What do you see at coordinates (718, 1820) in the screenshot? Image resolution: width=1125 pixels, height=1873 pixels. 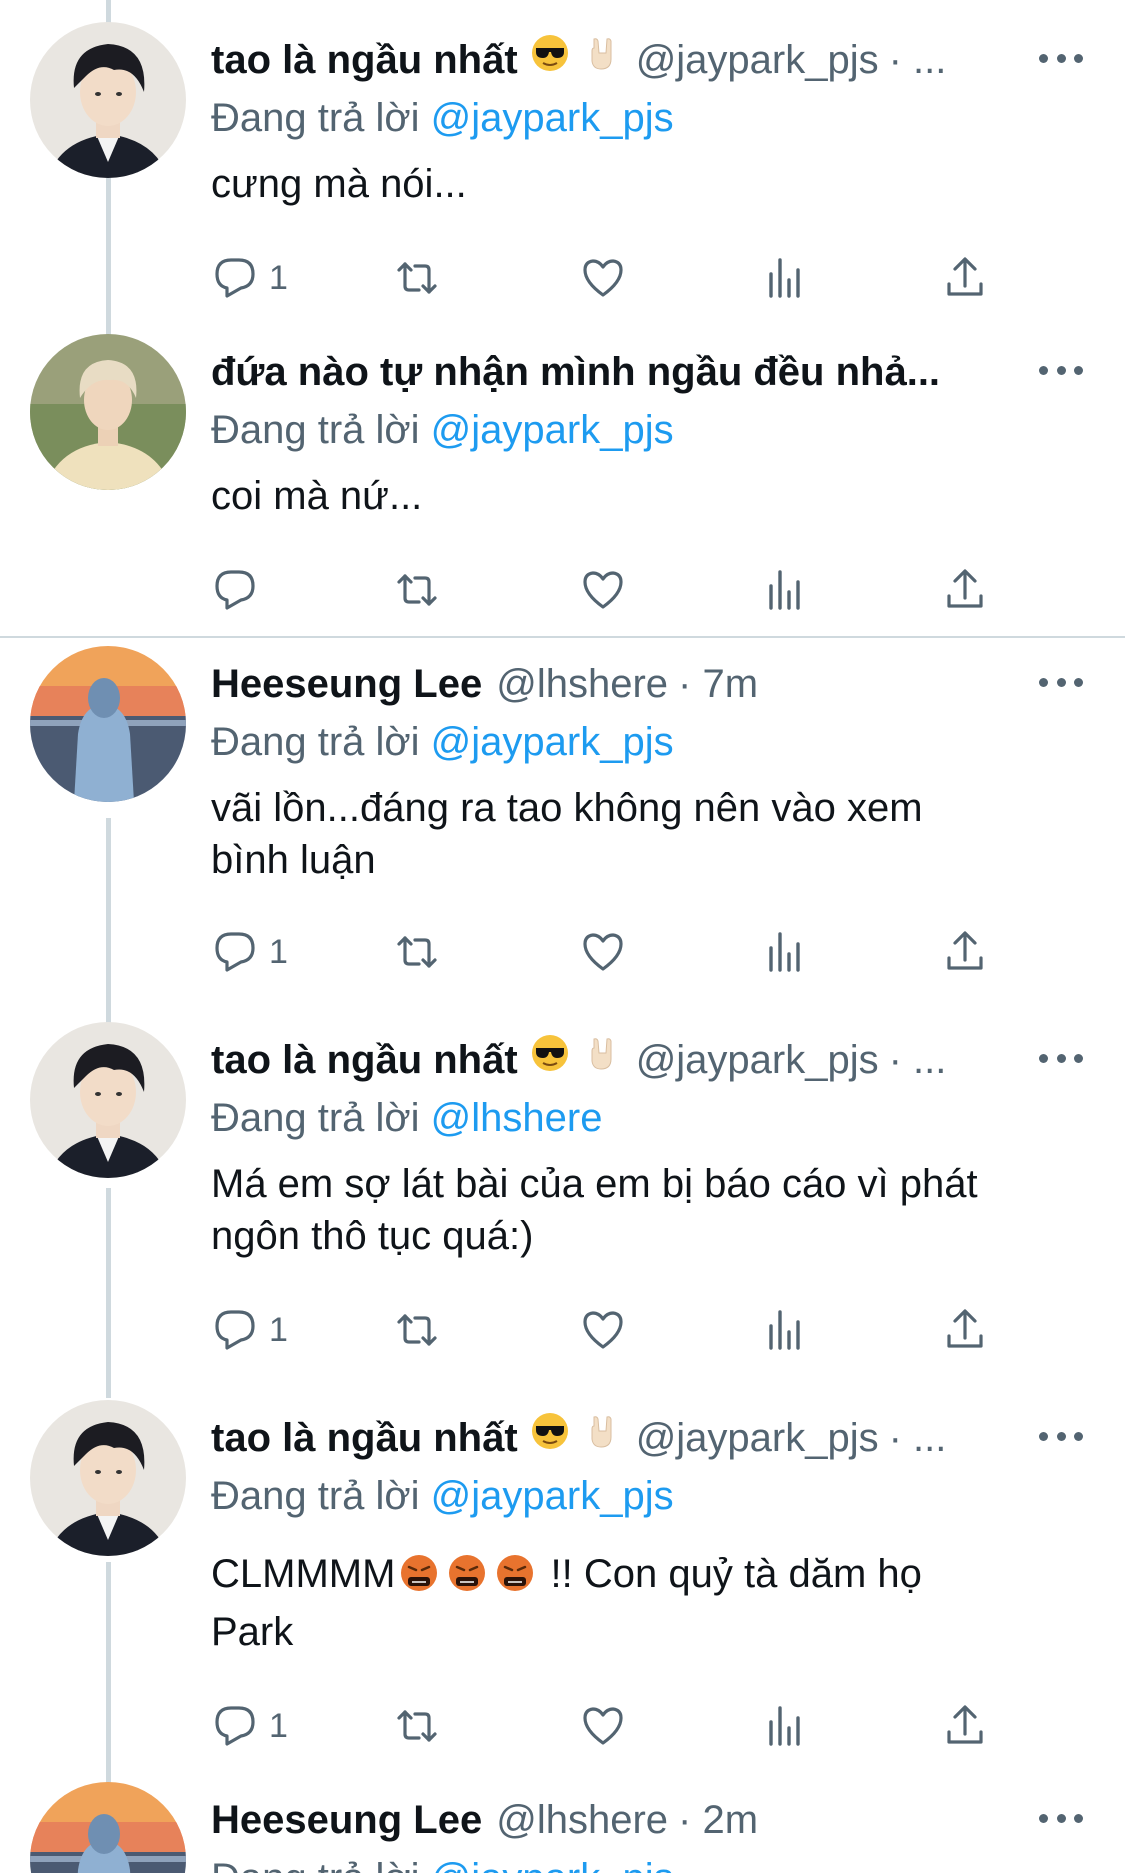 I see `timestamp: · 2m` at bounding box center [718, 1820].